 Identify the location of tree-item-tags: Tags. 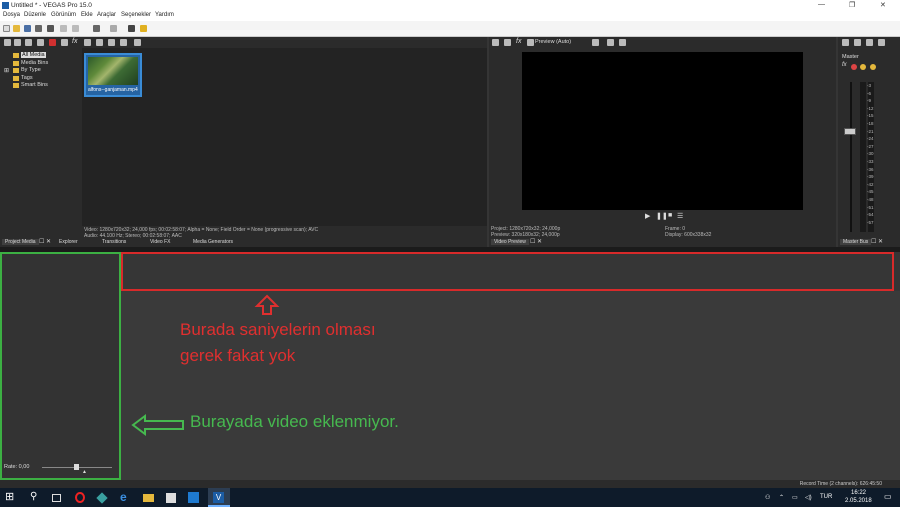
(27, 78).